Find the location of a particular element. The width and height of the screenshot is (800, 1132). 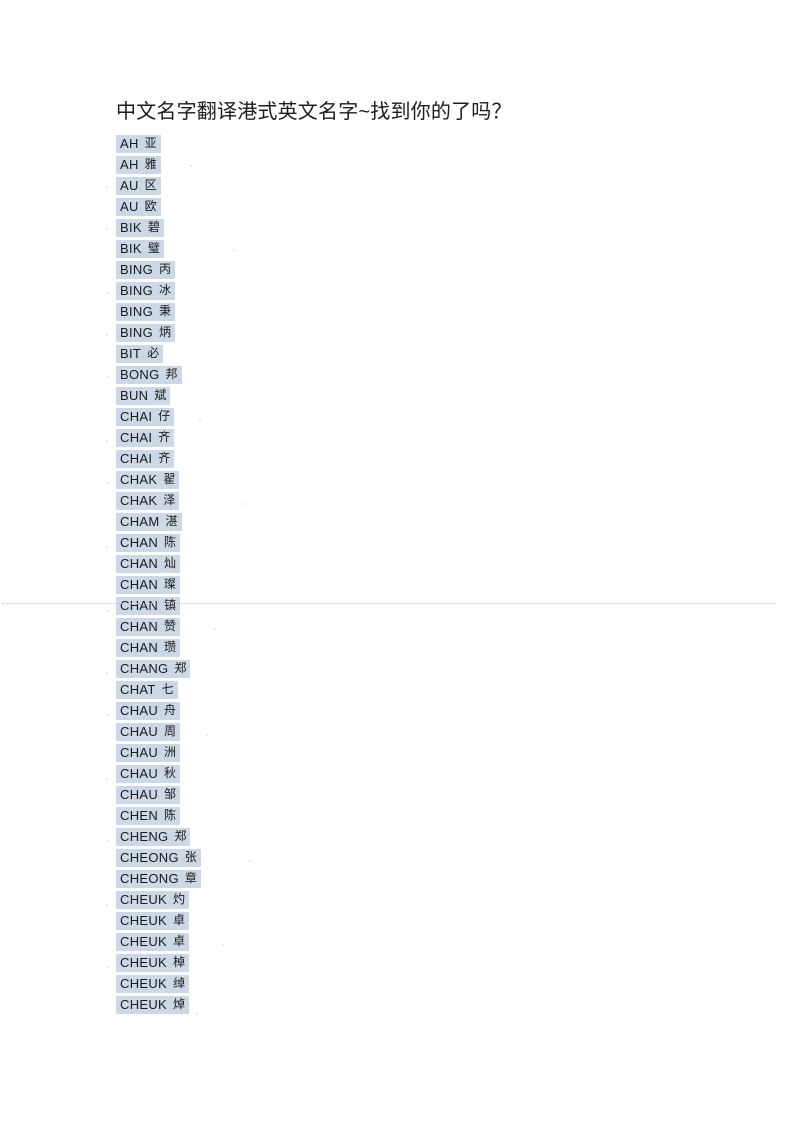

name-entry-highlight: CHAK 翟 is located at coordinates (148, 480).